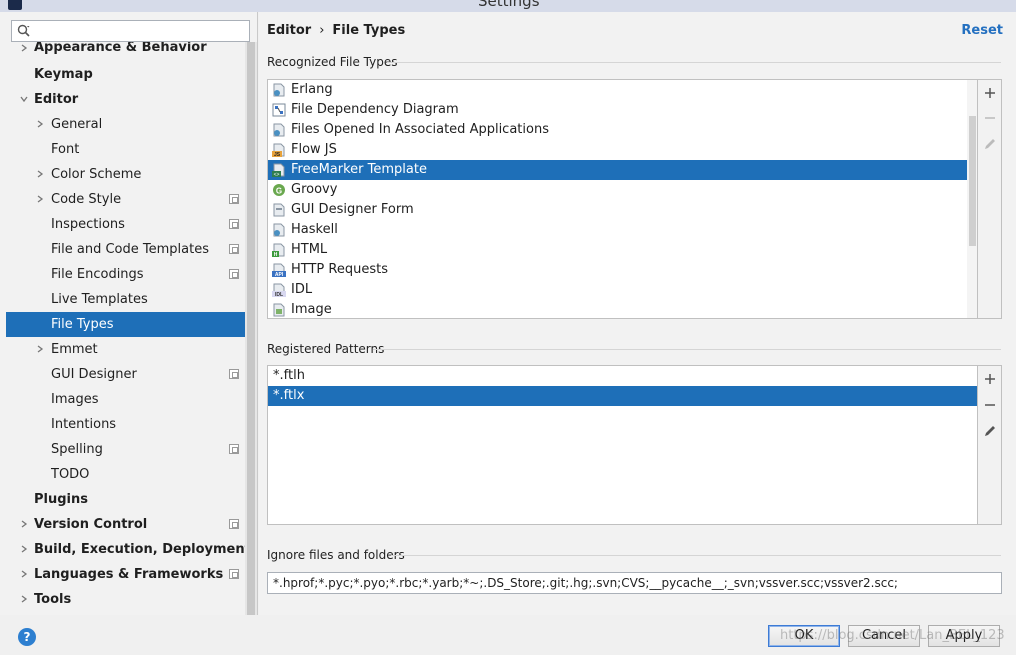  I want to click on settings-search-input, so click(142, 31).